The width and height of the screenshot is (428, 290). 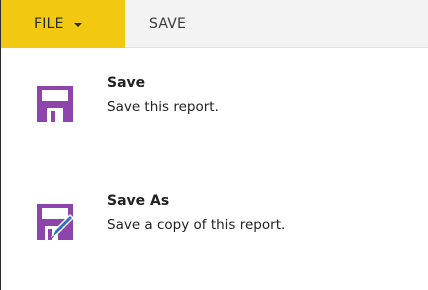 What do you see at coordinates (55, 222) in the screenshot?
I see `floppy-disk-pencil-icon` at bounding box center [55, 222].